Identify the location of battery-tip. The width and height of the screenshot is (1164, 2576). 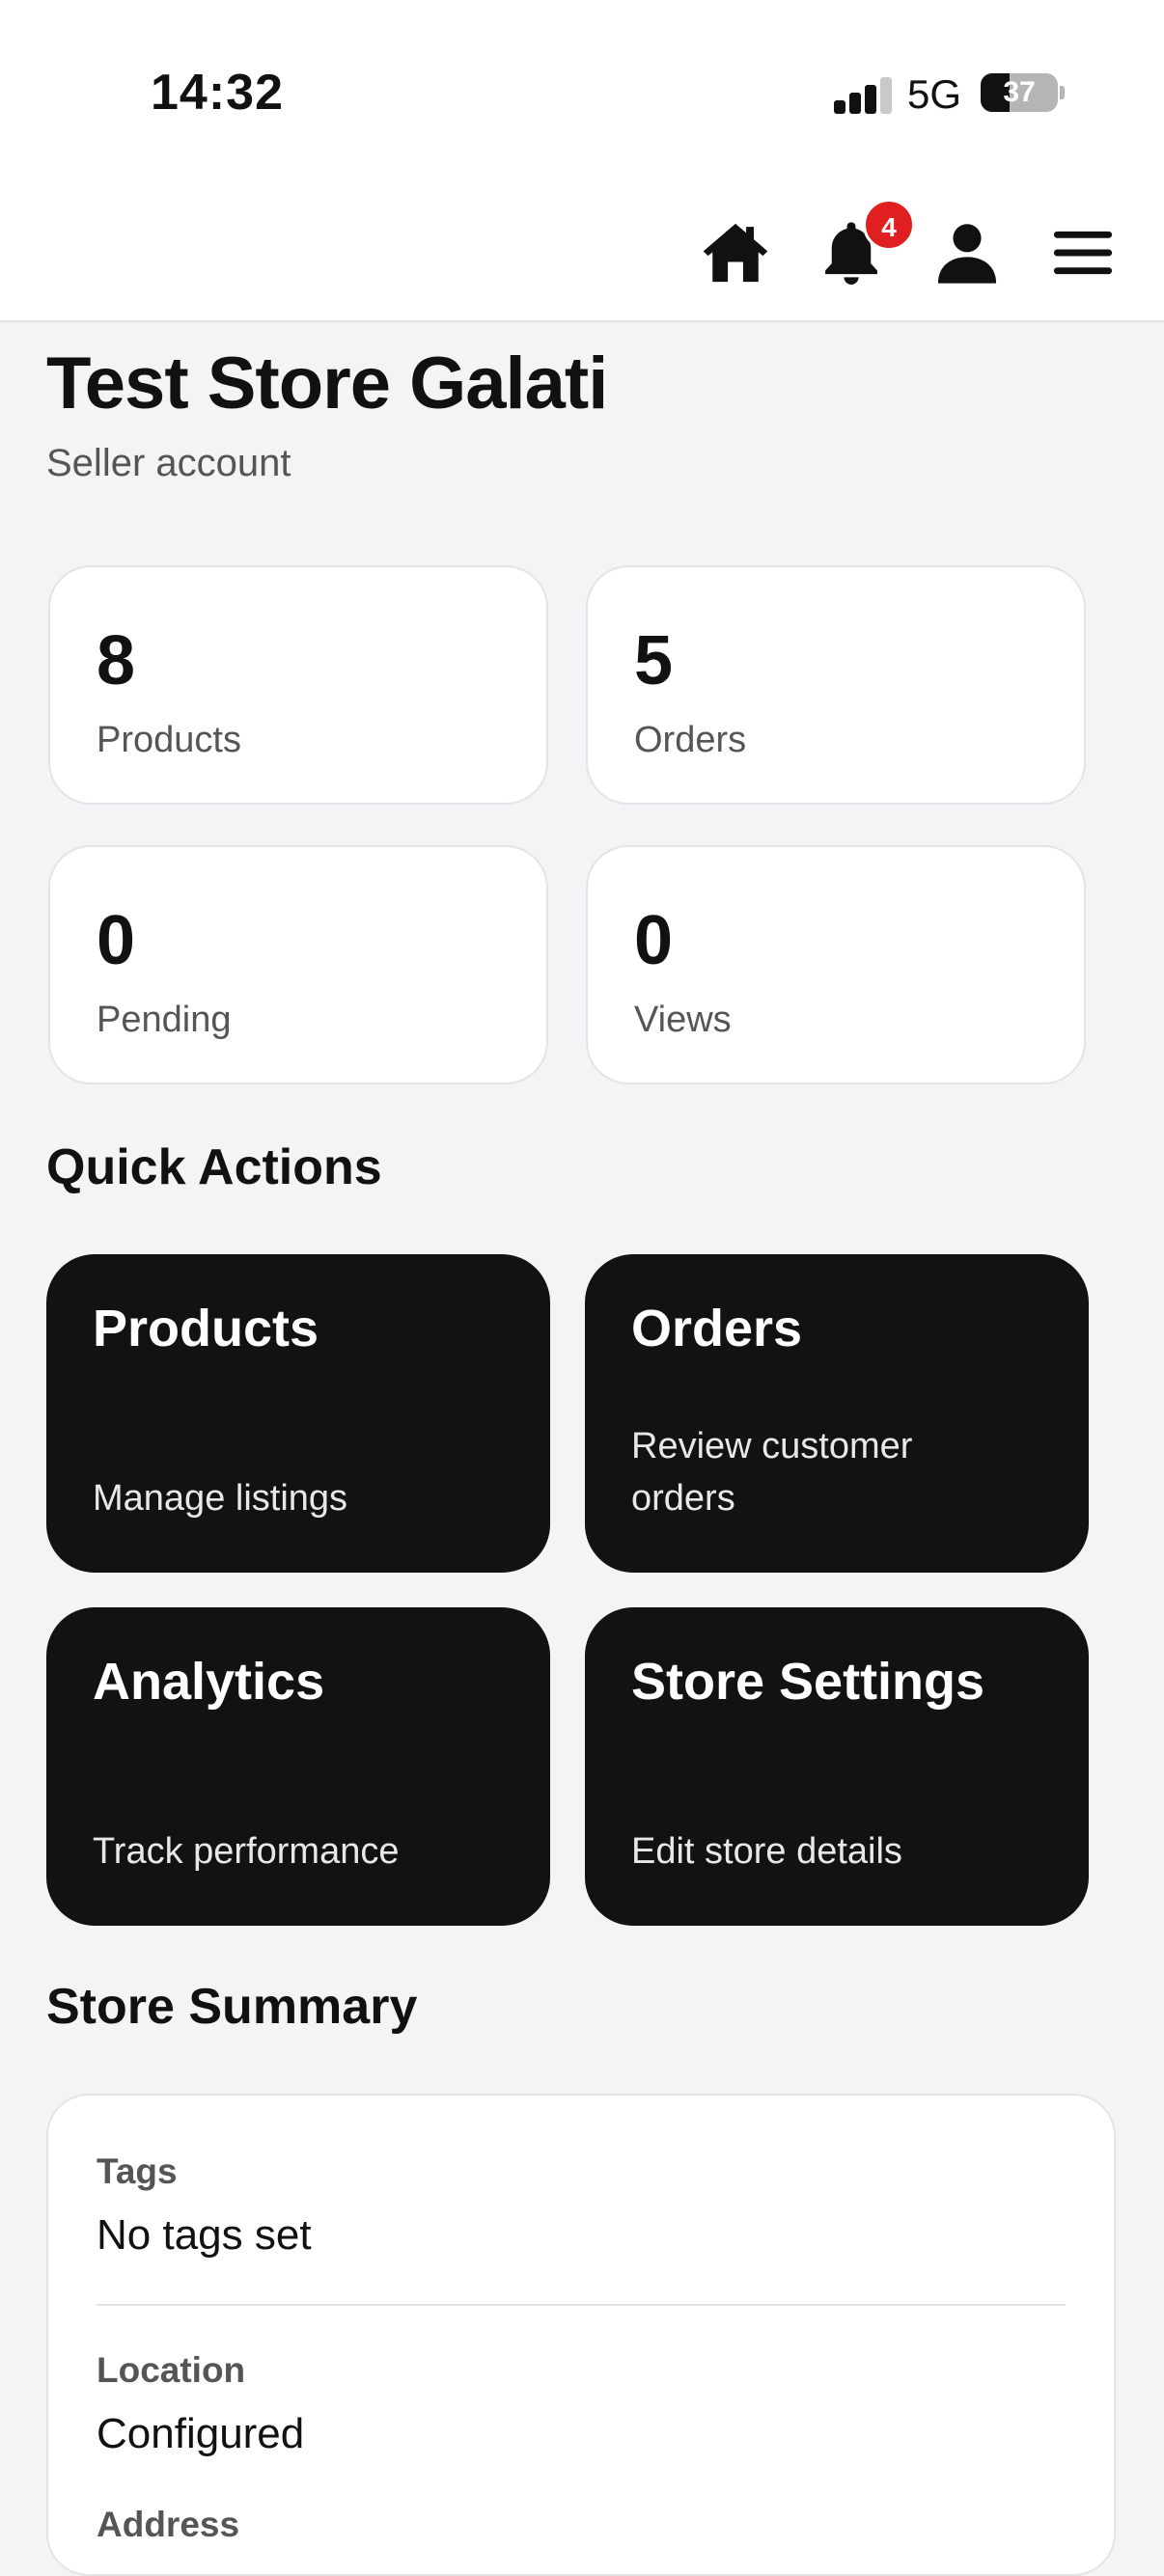
(1063, 93).